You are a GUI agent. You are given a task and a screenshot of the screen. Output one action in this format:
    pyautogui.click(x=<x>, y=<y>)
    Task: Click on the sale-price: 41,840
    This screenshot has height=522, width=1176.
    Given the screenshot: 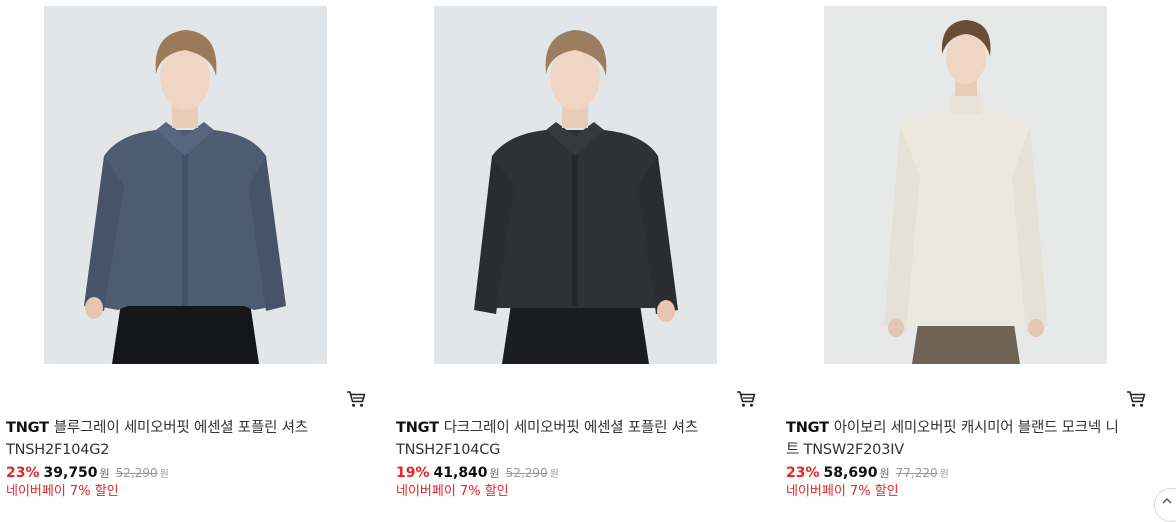 What is the action you would take?
    pyautogui.click(x=460, y=473)
    